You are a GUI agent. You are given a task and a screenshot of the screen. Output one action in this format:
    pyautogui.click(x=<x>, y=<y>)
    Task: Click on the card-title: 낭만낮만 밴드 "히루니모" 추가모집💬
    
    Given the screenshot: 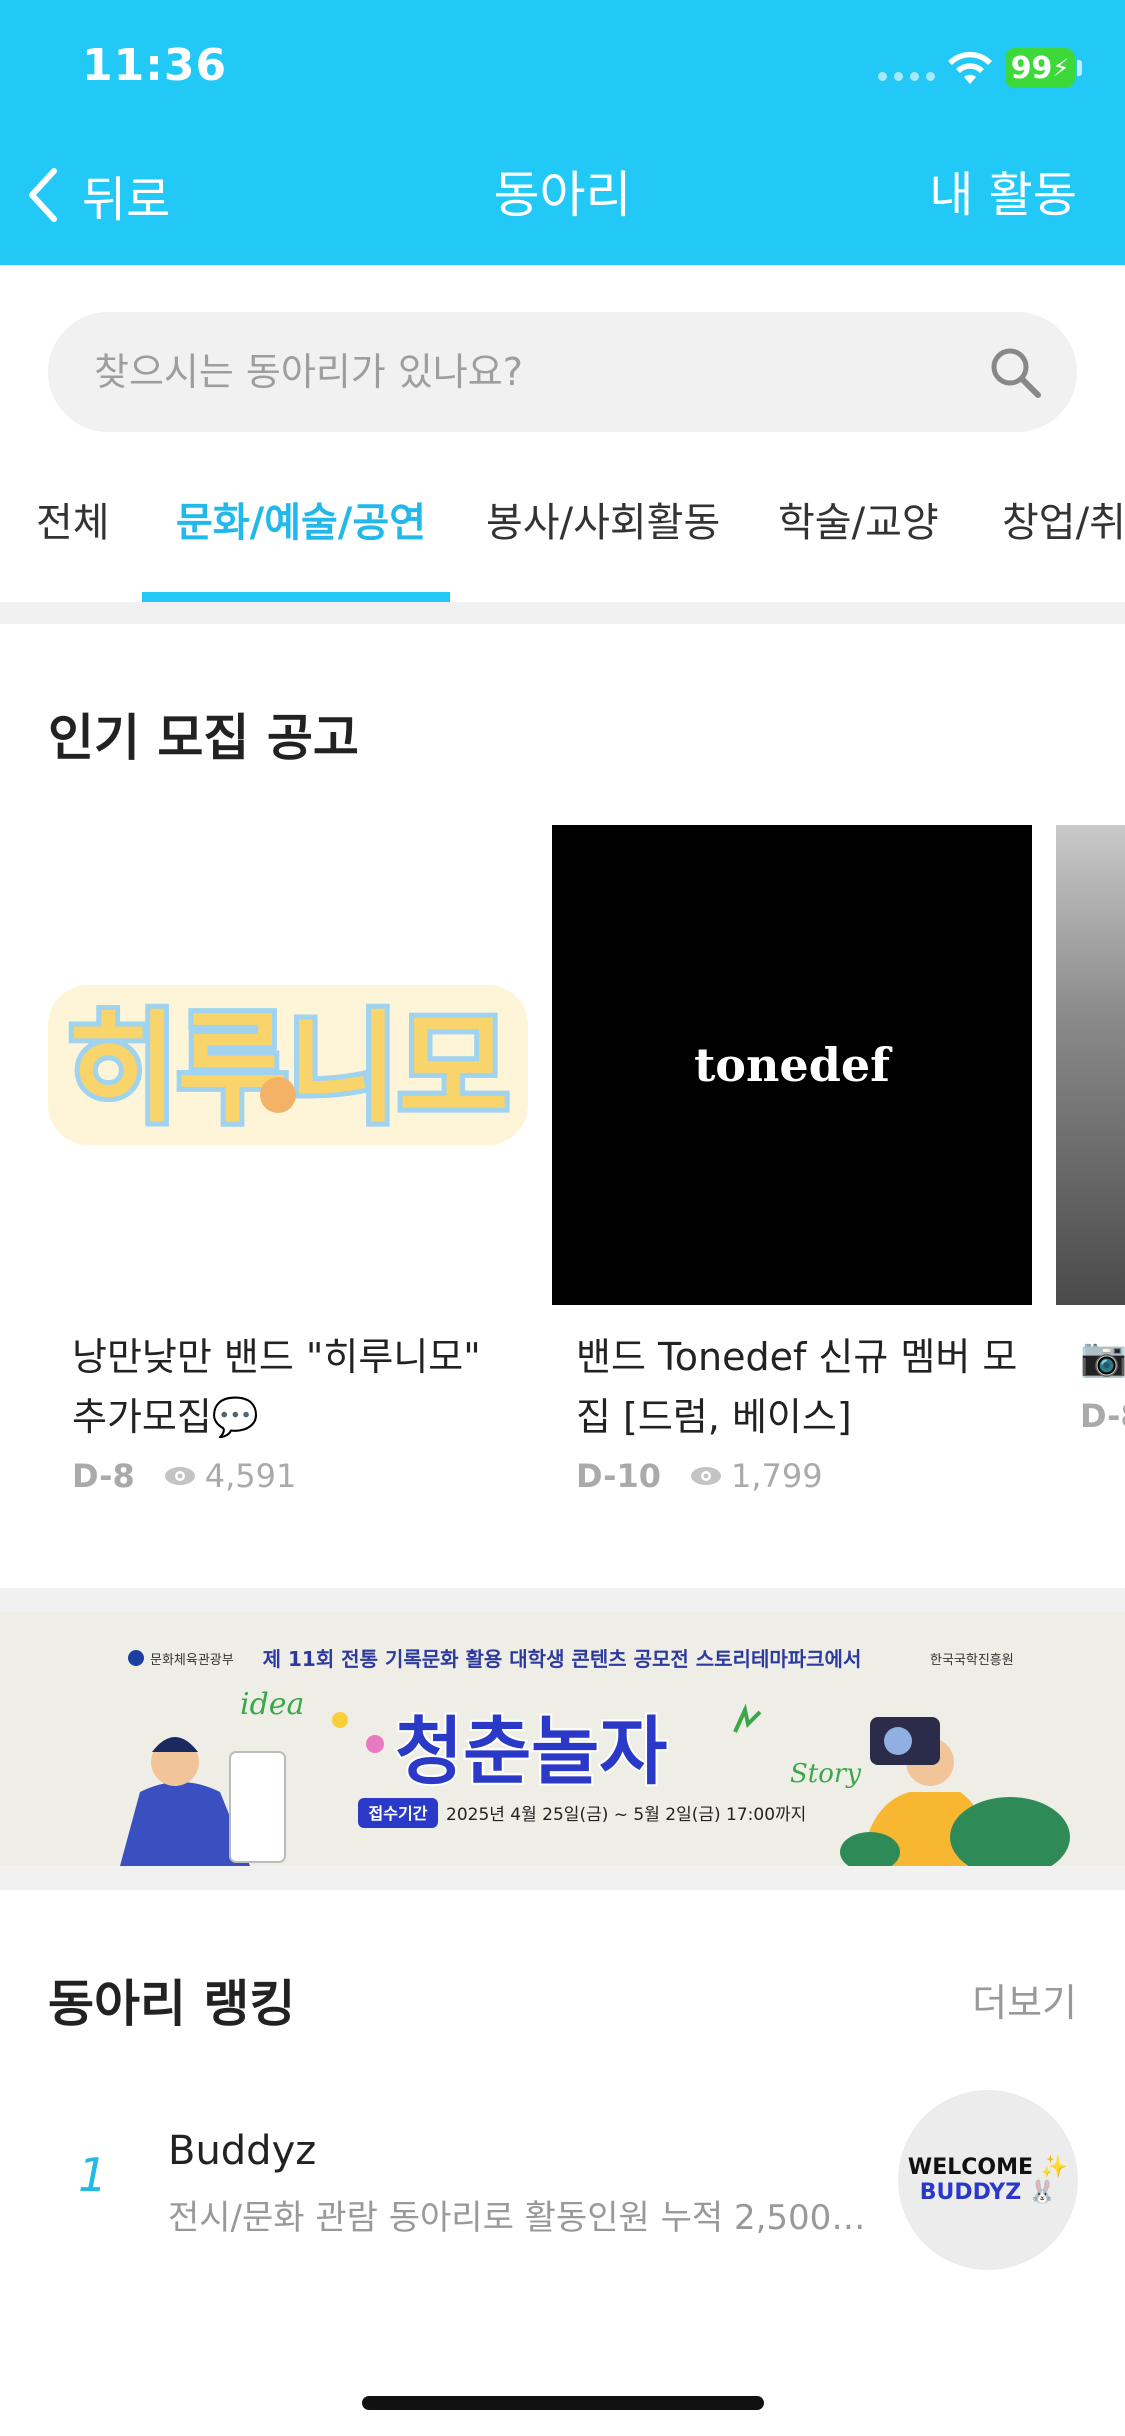 What is the action you would take?
    pyautogui.click(x=276, y=1387)
    